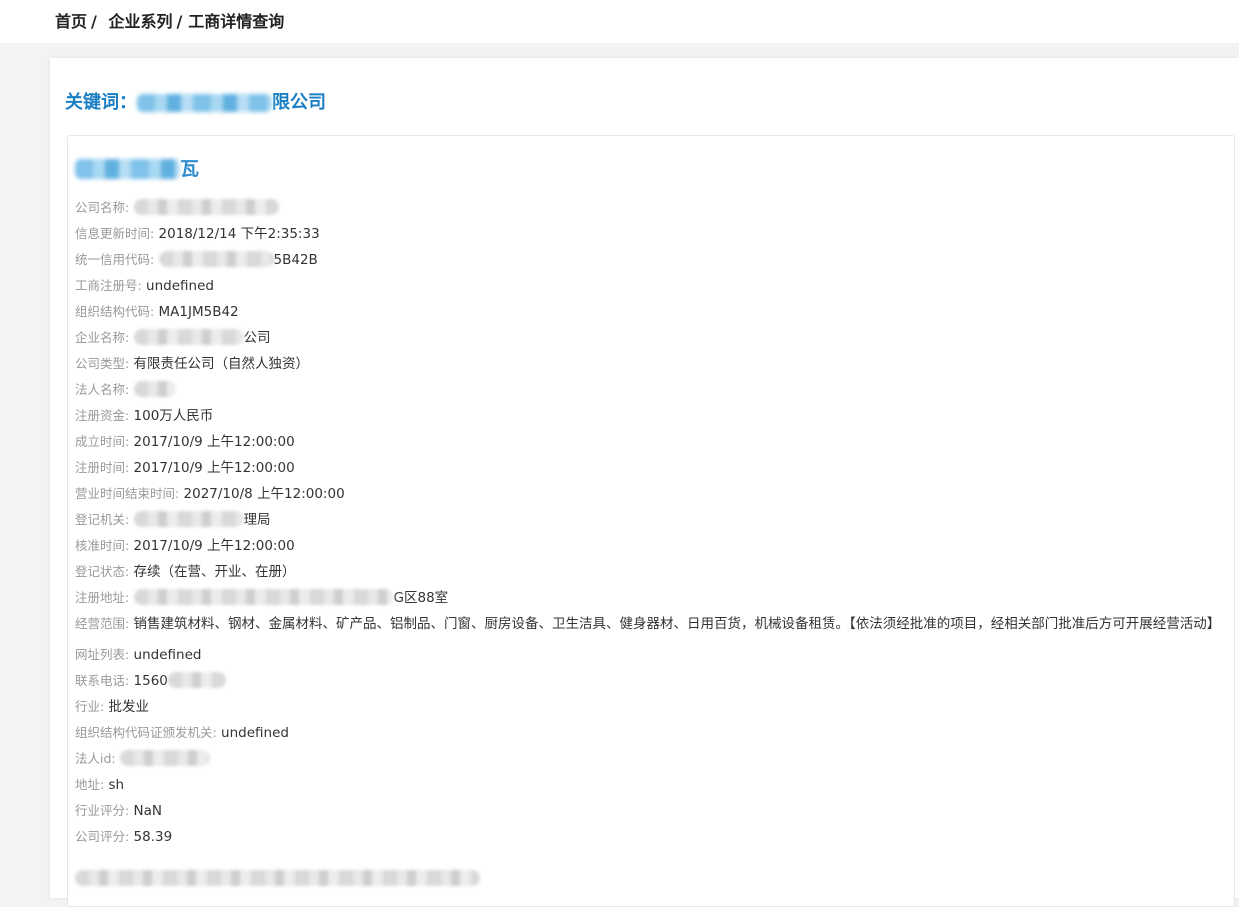 The image size is (1239, 907). I want to click on field-label: 行业评分:, so click(102, 810).